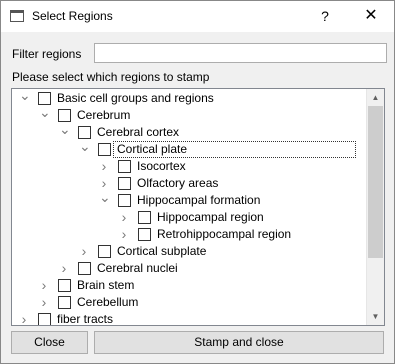 The height and width of the screenshot is (364, 395). Describe the element at coordinates (189, 166) in the screenshot. I see `tree-item: › Isocortex` at that location.